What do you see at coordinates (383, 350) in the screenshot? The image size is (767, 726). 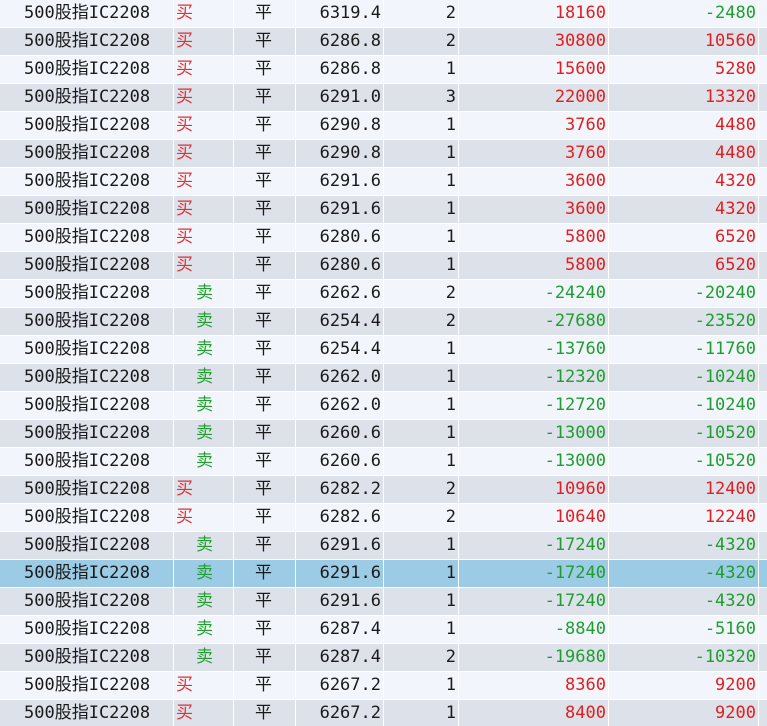 I see `table-row: 500股指IC2208 卖 平 6254.4 1 -13760 -11760` at bounding box center [383, 350].